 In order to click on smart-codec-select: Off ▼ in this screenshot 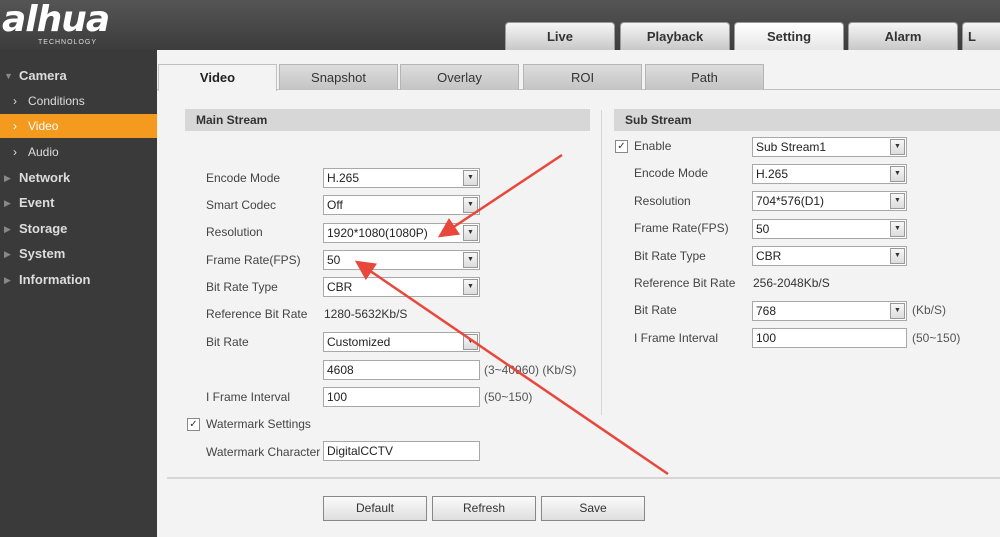, I will do `click(401, 205)`.